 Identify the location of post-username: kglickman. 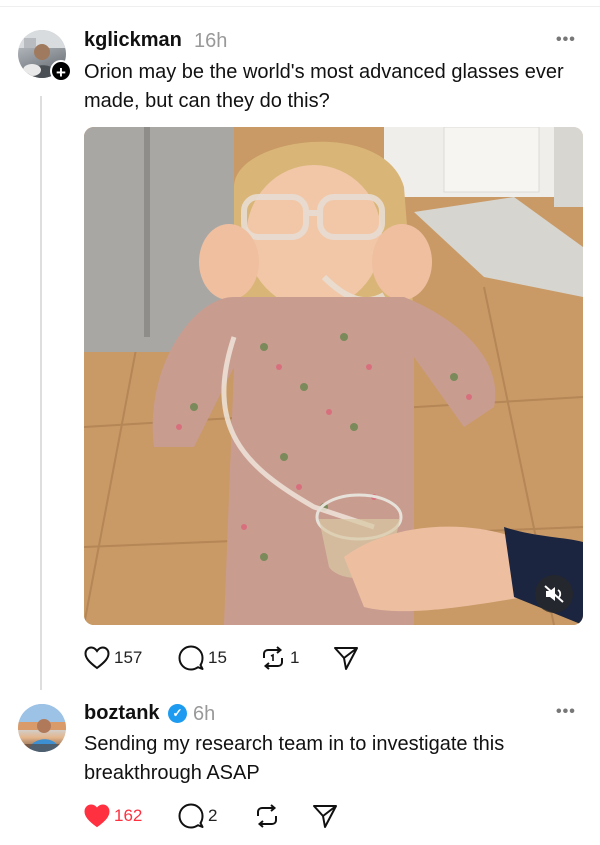
(133, 40).